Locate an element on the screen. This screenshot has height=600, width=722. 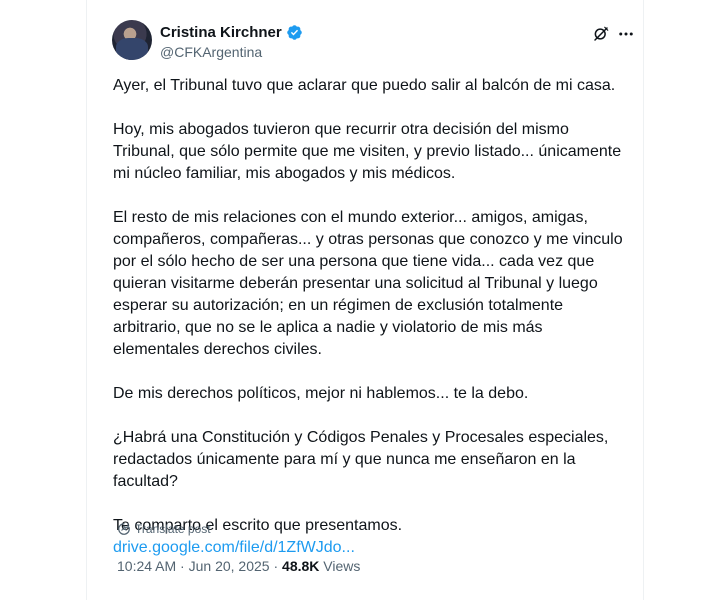
post-meta: 10:24 AM · Jun 20, 2025 · 48.8K Views is located at coordinates (238, 566).